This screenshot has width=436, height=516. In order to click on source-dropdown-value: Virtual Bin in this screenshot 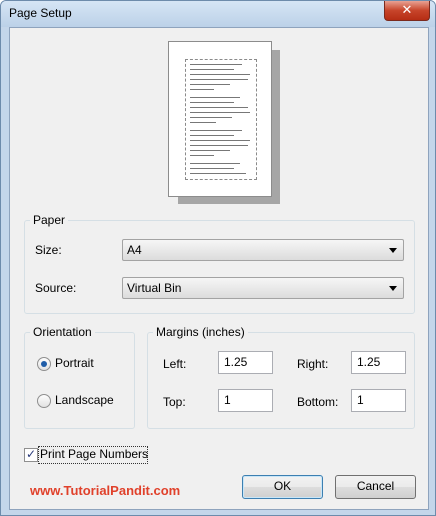, I will do `click(154, 288)`.